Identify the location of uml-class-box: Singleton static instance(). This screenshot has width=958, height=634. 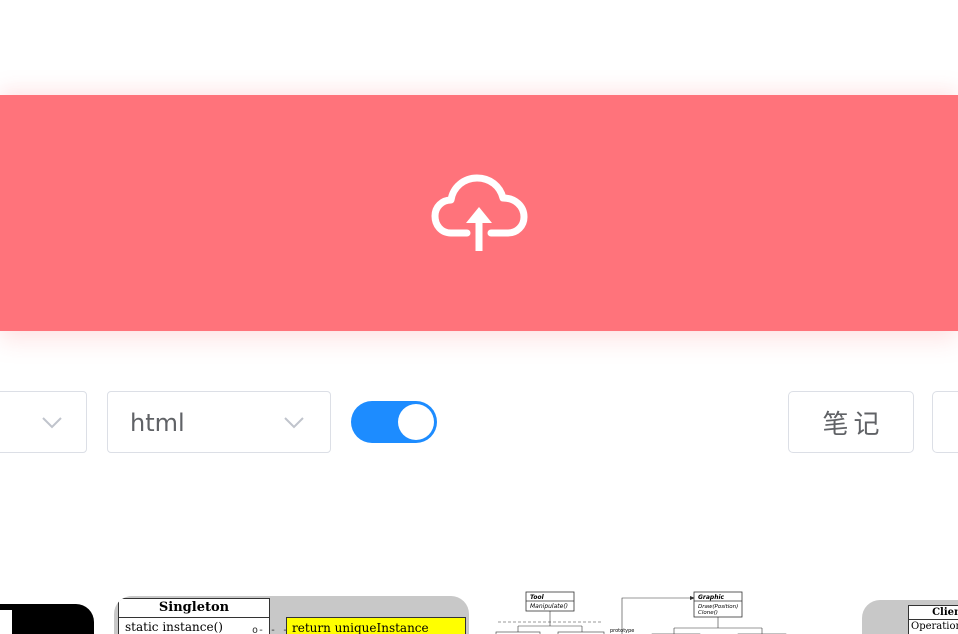
(194, 616).